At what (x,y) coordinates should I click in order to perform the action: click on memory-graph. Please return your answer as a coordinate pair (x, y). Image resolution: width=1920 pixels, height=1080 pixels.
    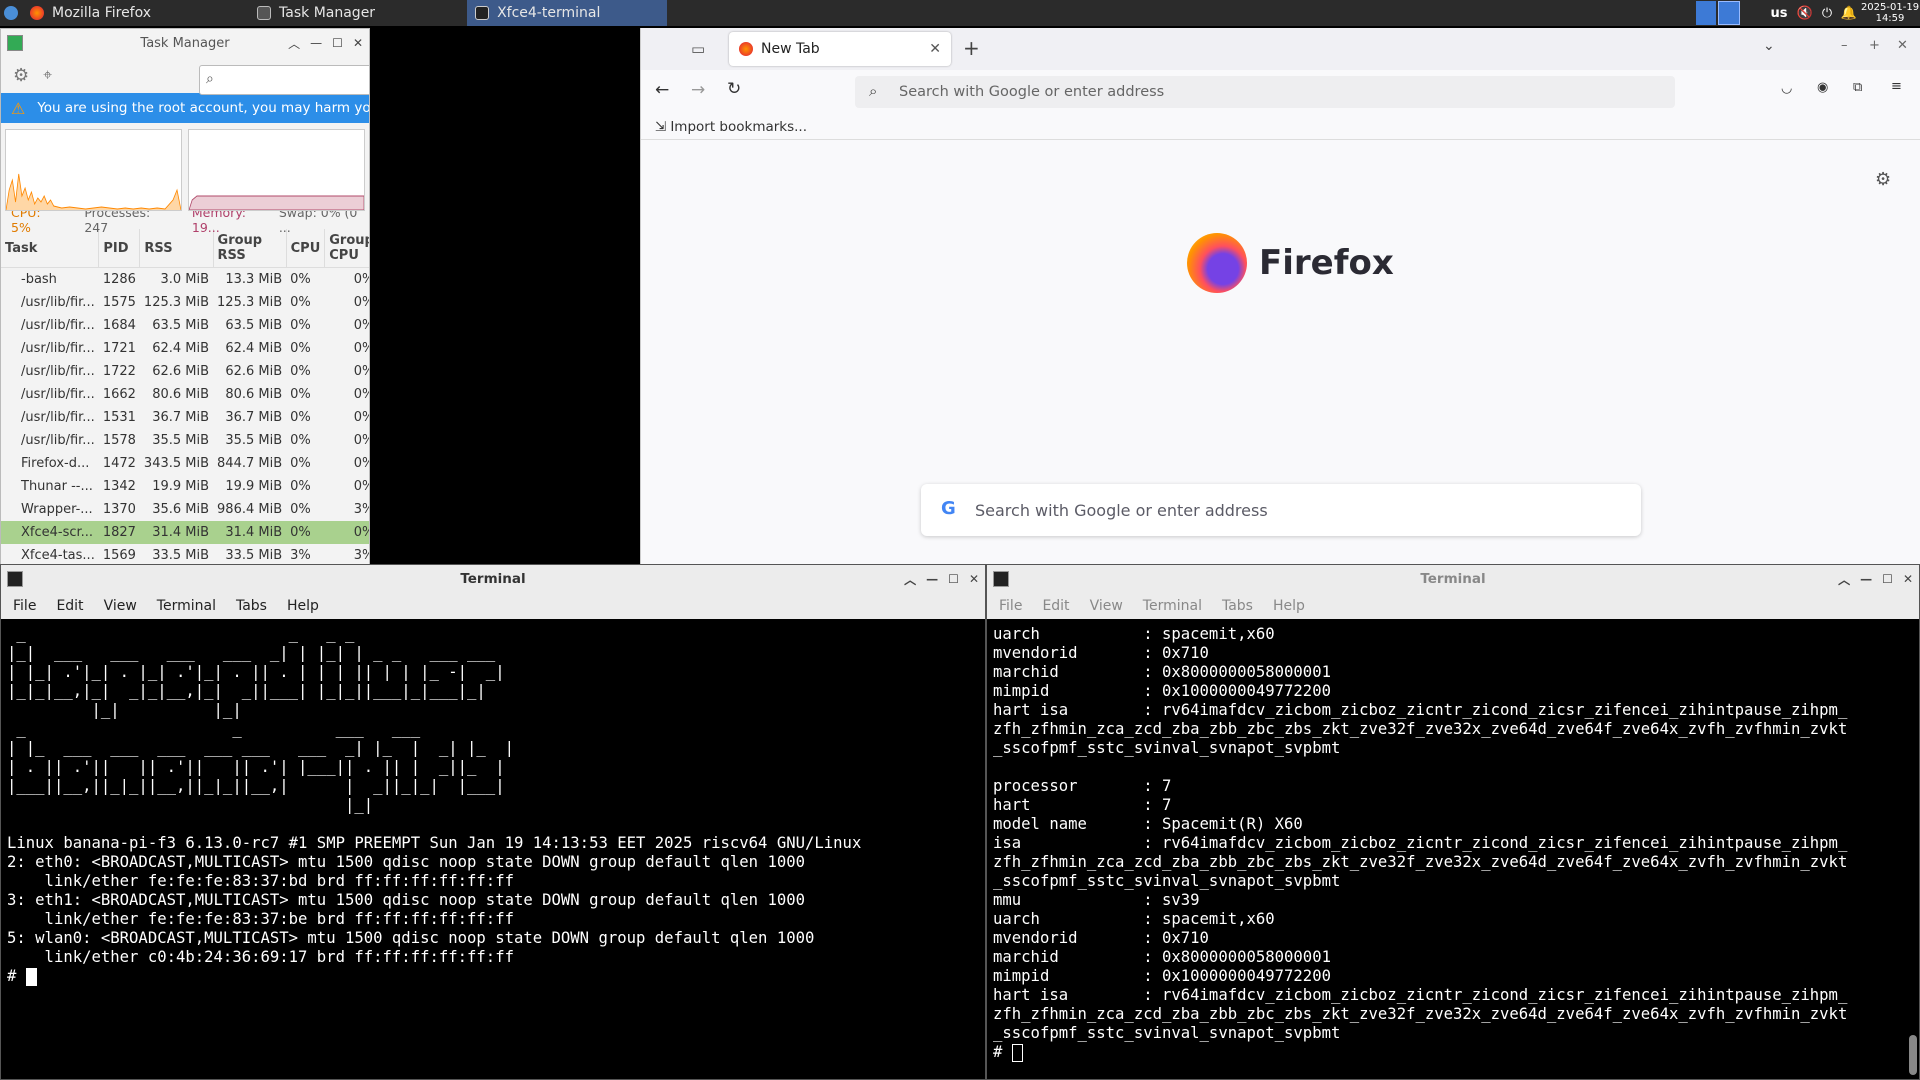
    Looking at the image, I should click on (276, 170).